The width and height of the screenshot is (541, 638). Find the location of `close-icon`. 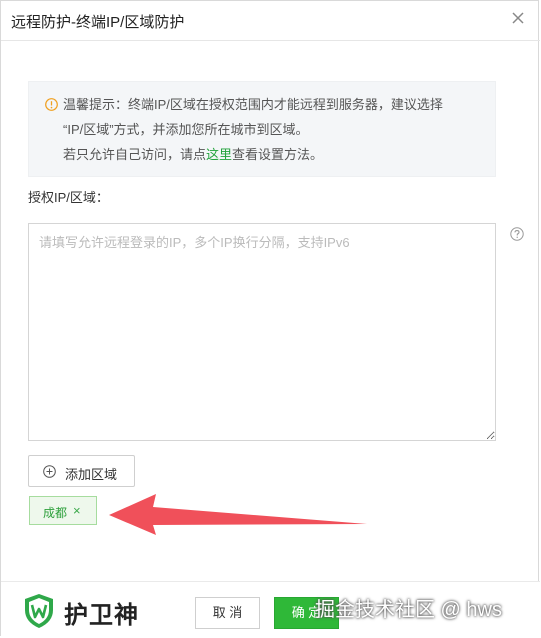

close-icon is located at coordinates (518, 18).